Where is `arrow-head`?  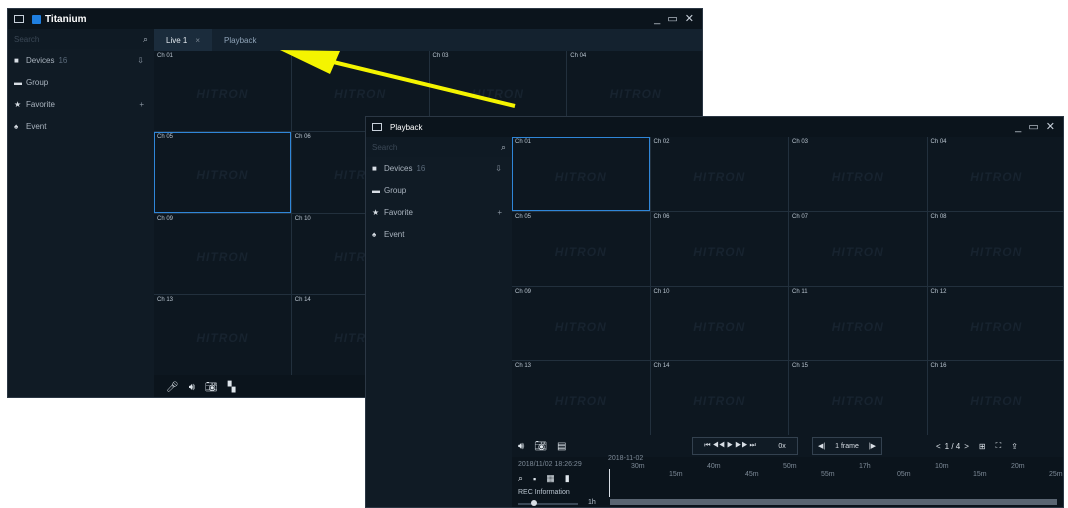
arrow-head is located at coordinates (310, 62).